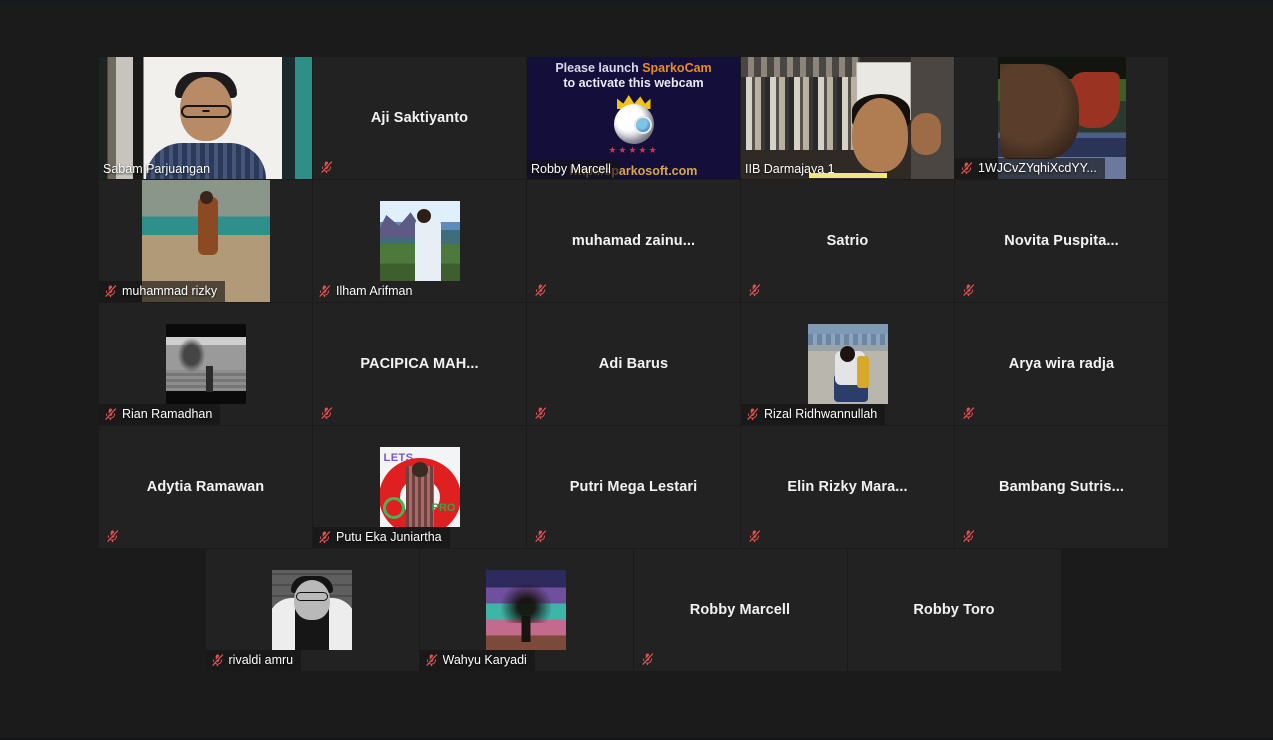 The height and width of the screenshot is (740, 1273). I want to click on participant-tile: rivaldi amru, so click(312, 610).